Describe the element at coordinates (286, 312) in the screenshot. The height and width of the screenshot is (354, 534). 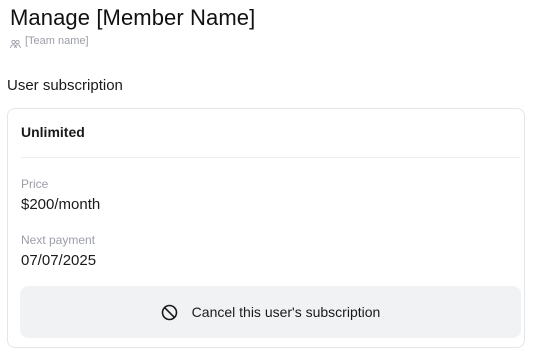
I see `cancel-subscription-label: Cancel this user's subscription` at that location.